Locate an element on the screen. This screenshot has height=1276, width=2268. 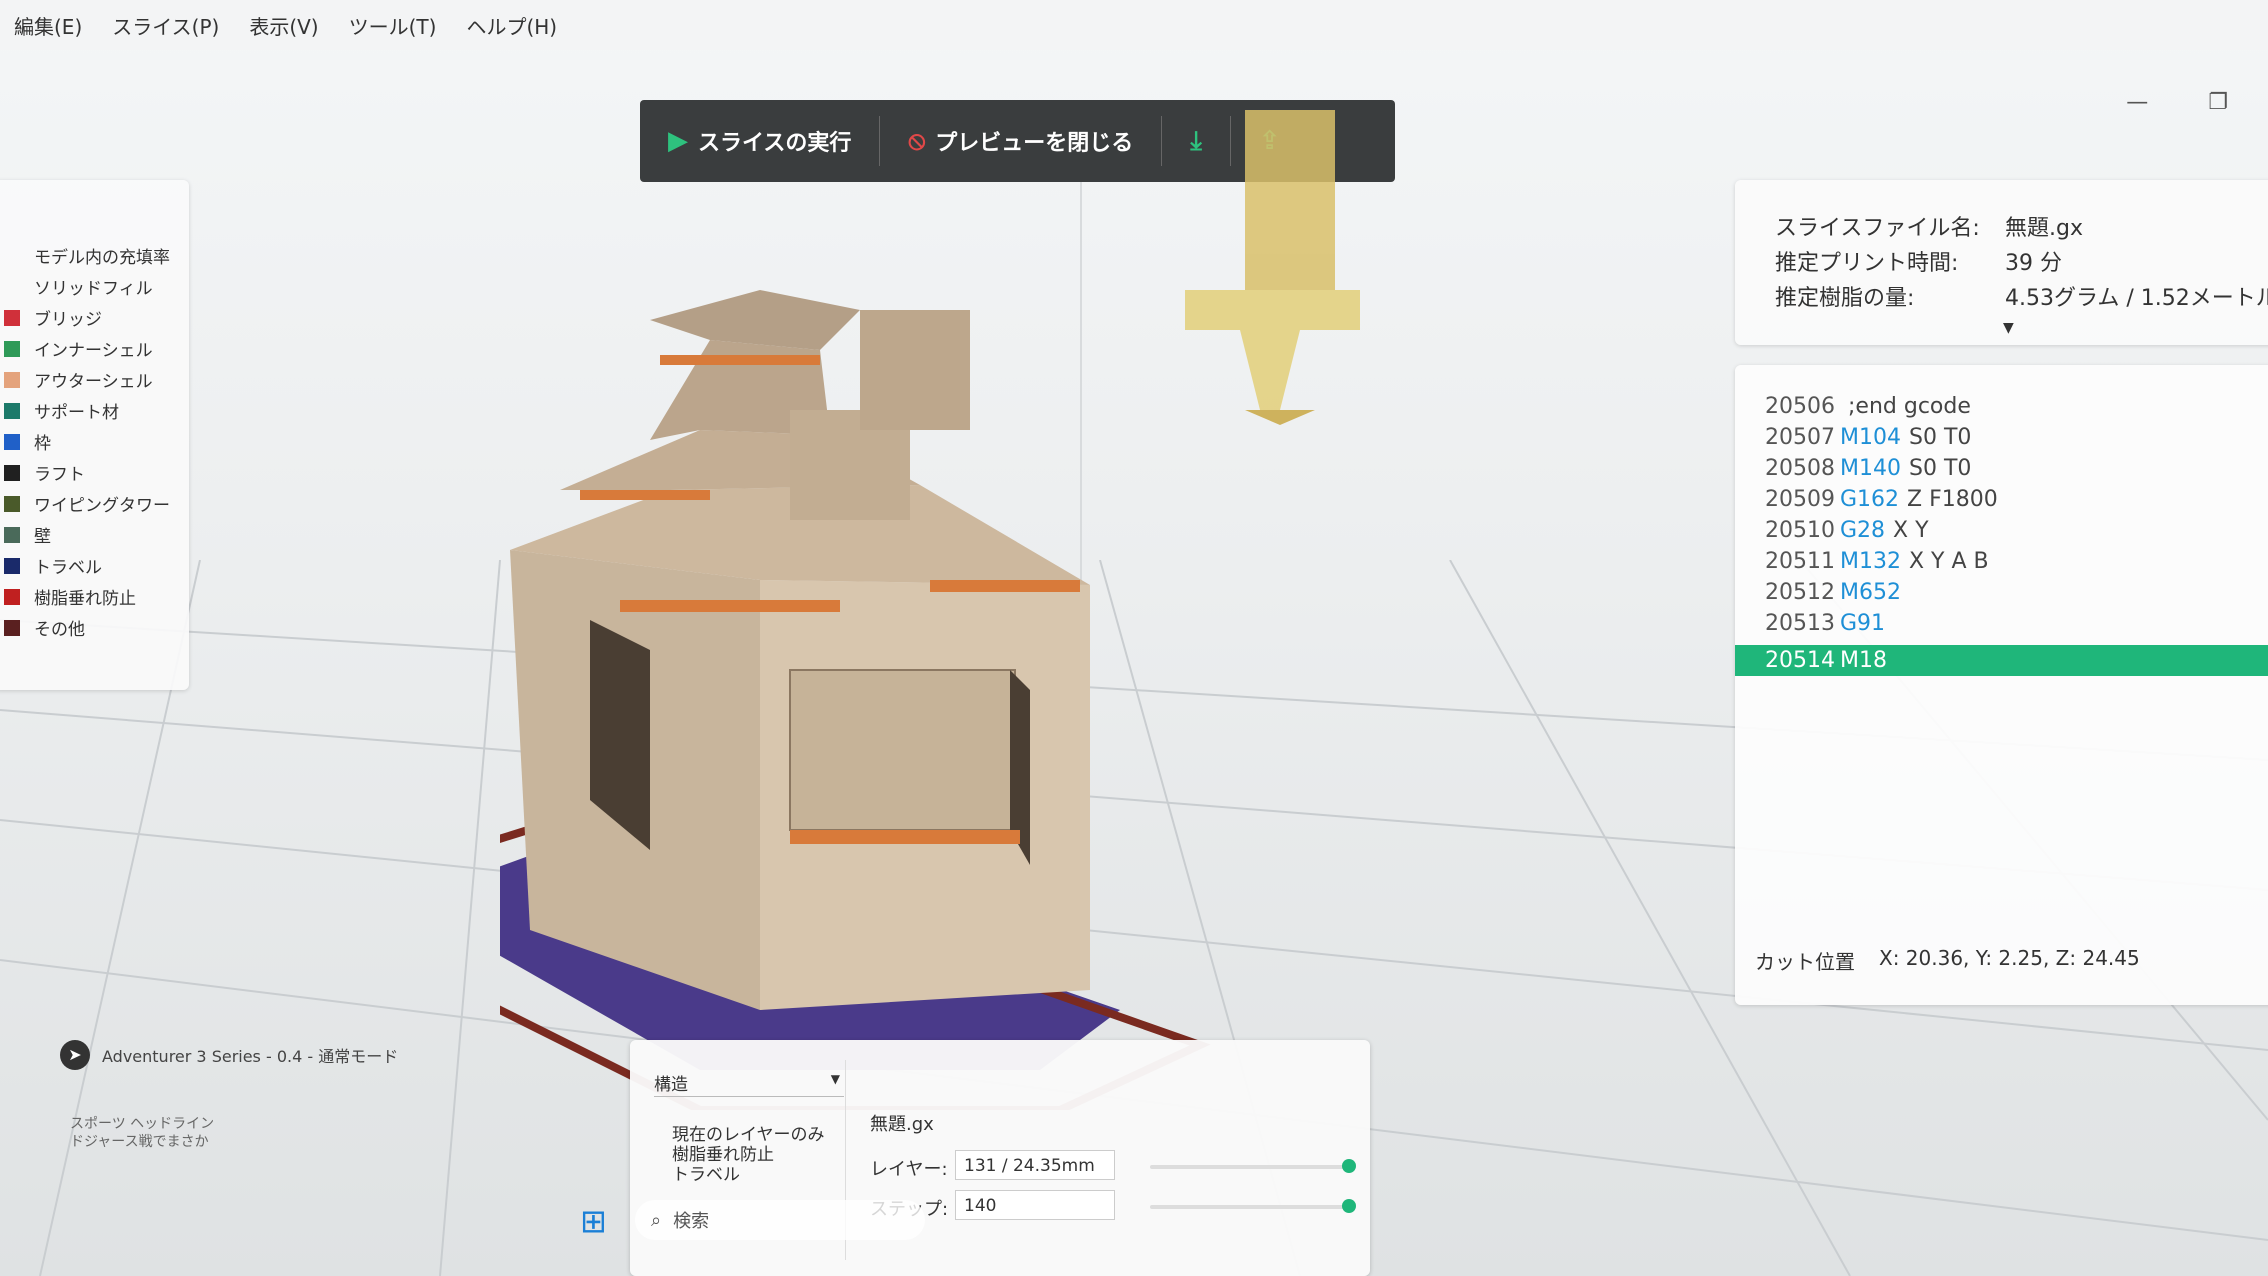
layer-slider is located at coordinates (1253, 1166).